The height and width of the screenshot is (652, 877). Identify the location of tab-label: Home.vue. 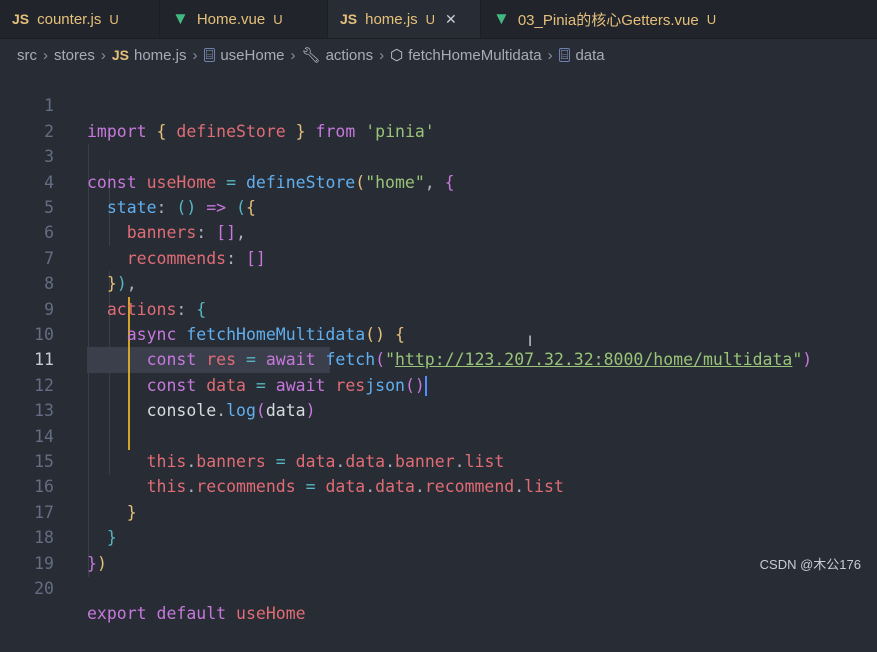
(231, 19).